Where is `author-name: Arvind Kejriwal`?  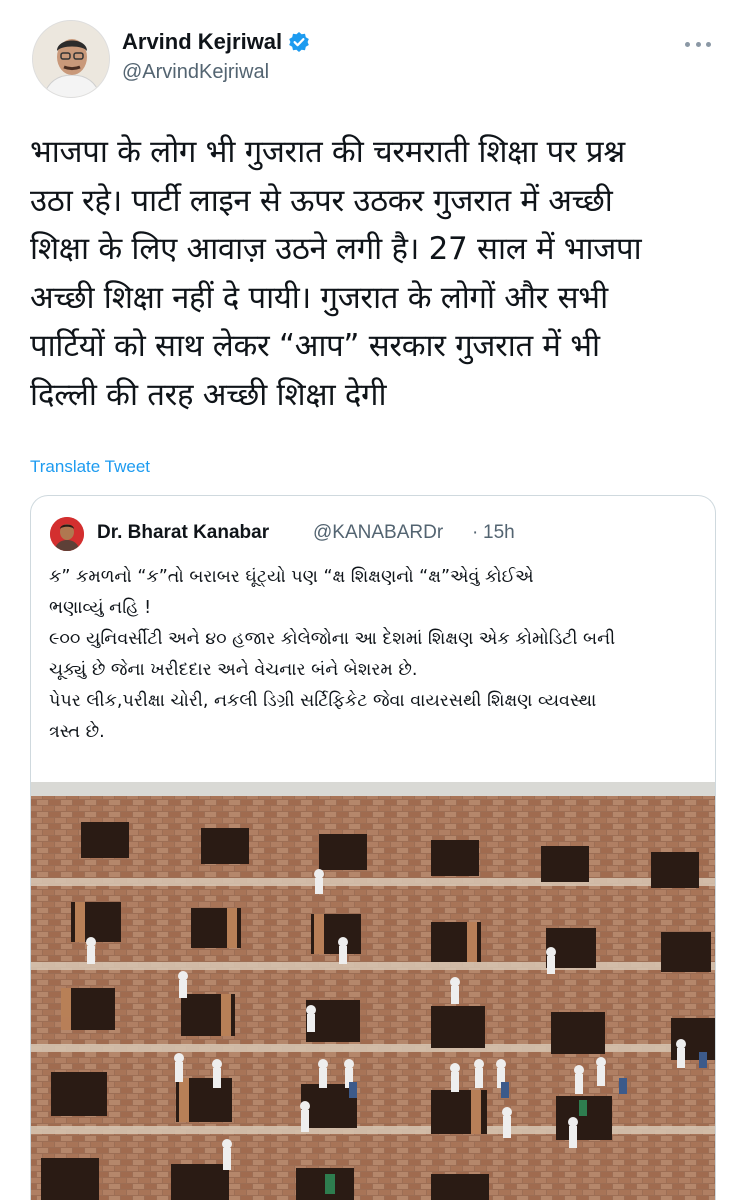
author-name: Arvind Kejriwal is located at coordinates (216, 42).